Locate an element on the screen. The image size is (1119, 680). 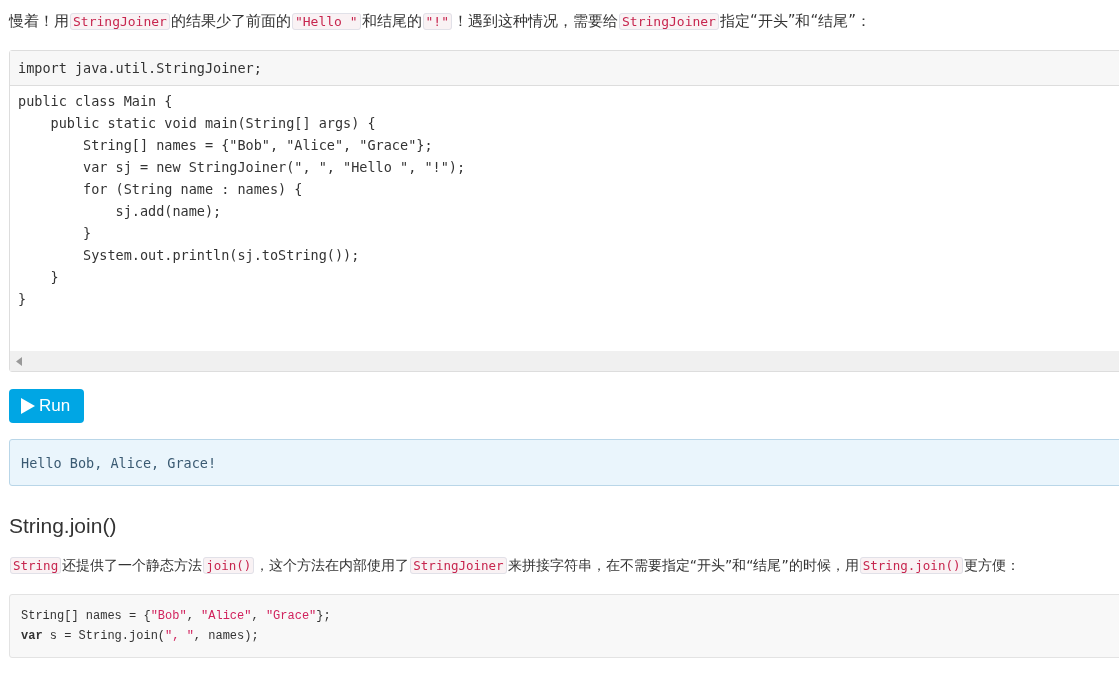
code-line: public static void main(String[] args) { is located at coordinates (213, 123).